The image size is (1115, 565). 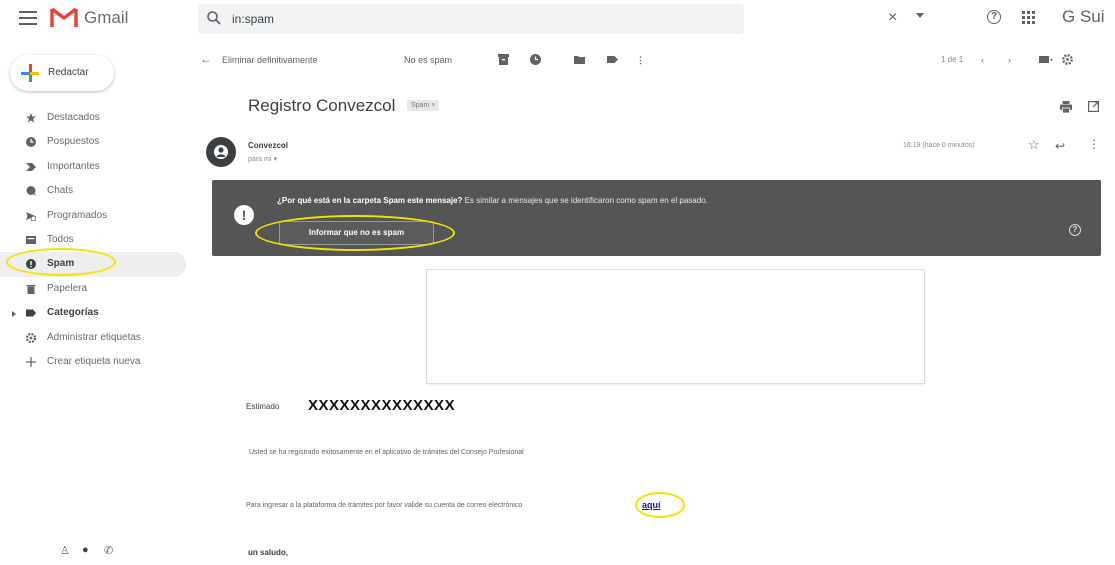 What do you see at coordinates (106, 17) in the screenshot?
I see `brand-name: Gmail` at bounding box center [106, 17].